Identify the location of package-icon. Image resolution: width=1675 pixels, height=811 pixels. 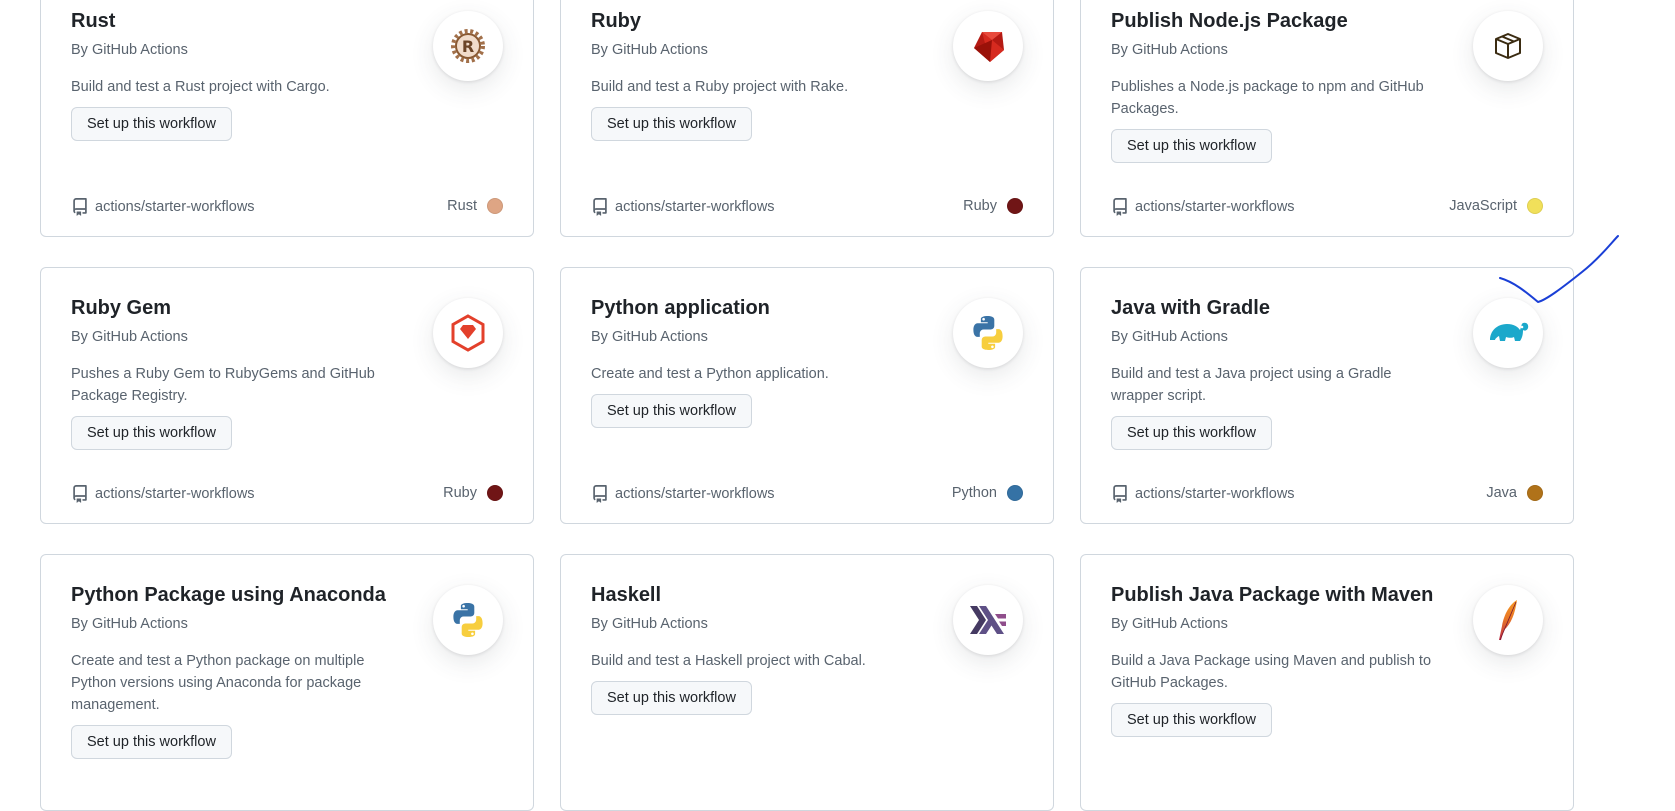
(1508, 46).